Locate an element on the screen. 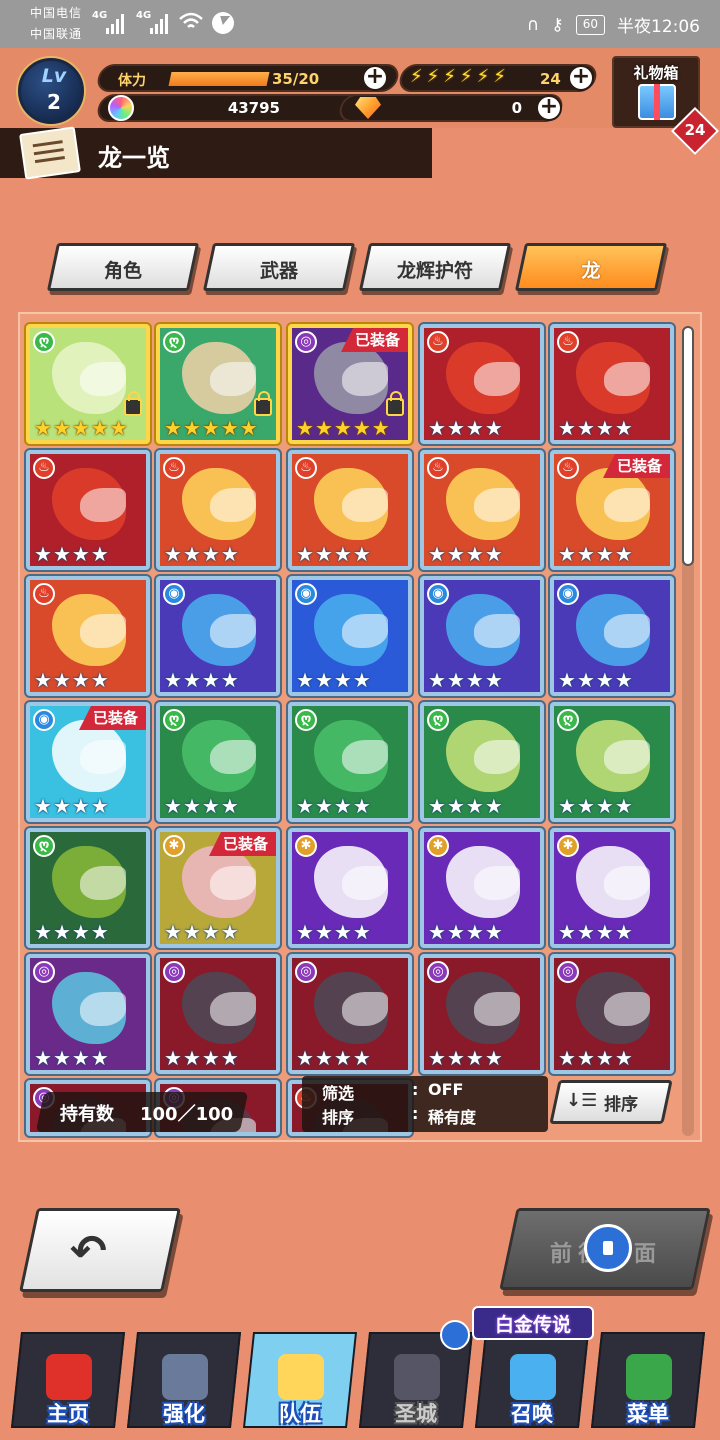 This screenshot has width=720, height=1440. nav-summon-icon is located at coordinates (533, 1377).